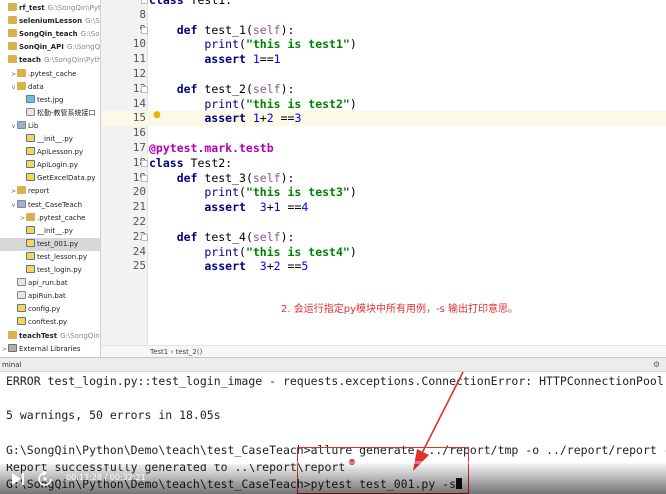  I want to click on code-line: 15 assert 1+2 ==3, so click(383, 119).